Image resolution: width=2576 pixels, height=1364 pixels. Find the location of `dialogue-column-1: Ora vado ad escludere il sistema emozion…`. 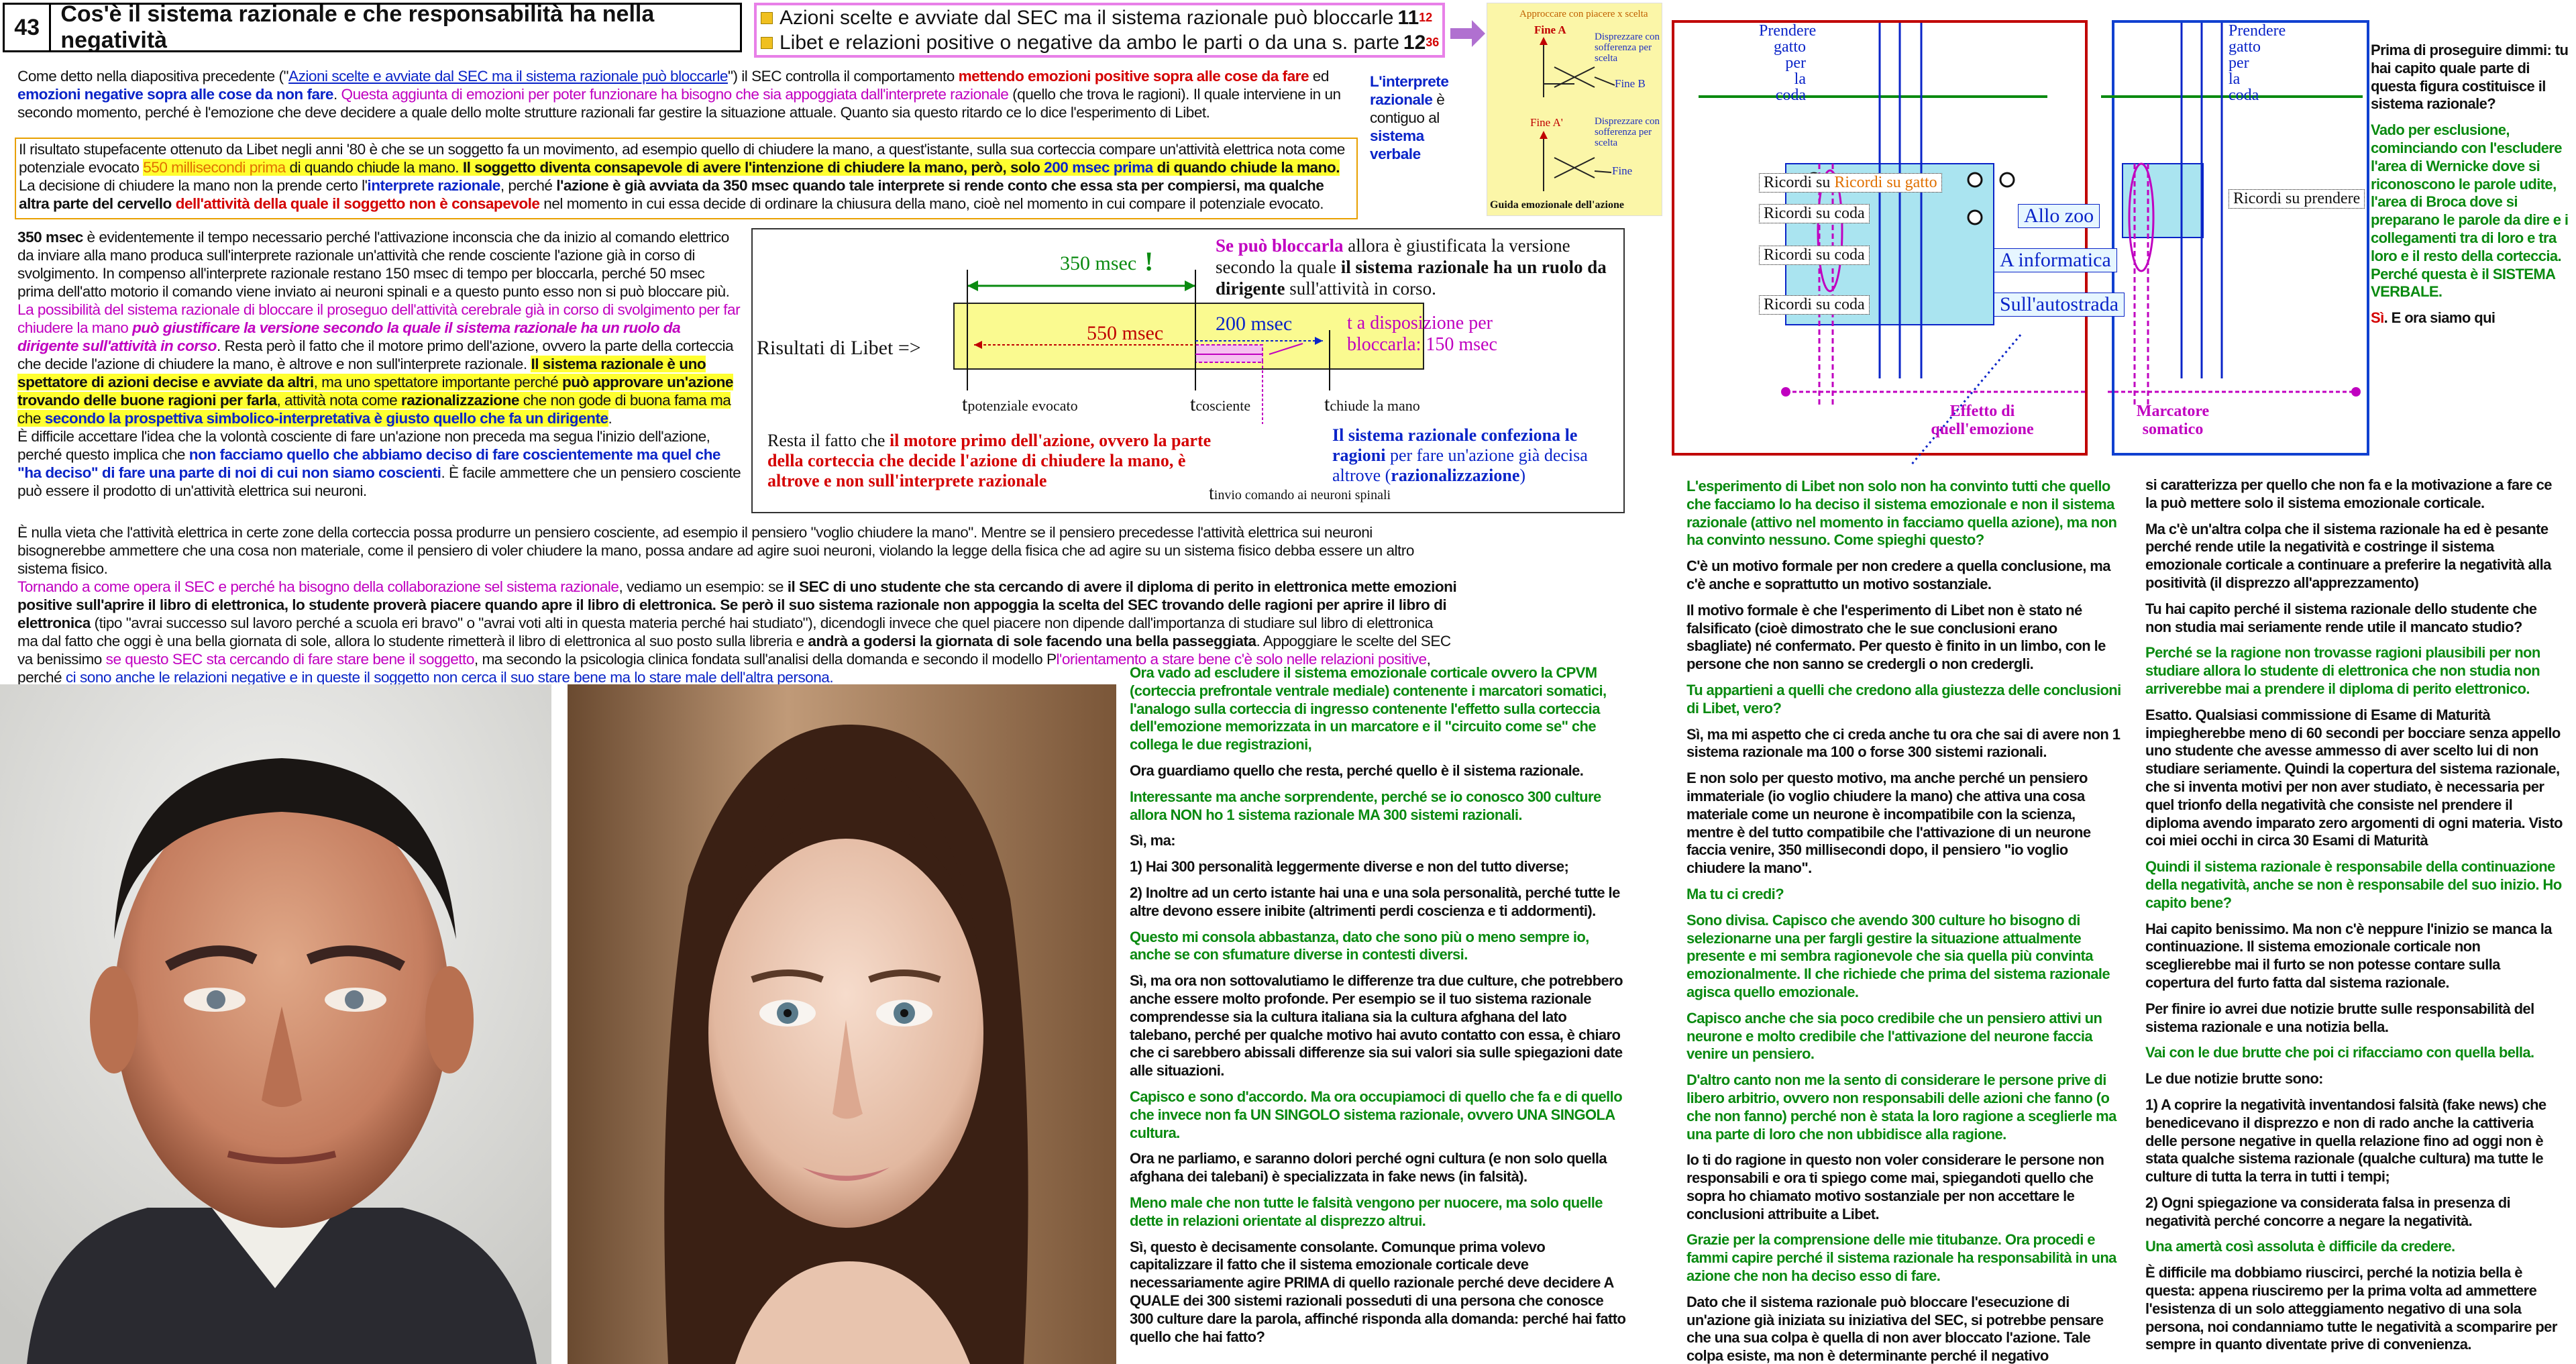

dialogue-column-1: Ora vado ad escludere il sistema emozion… is located at coordinates (1378, 1004).